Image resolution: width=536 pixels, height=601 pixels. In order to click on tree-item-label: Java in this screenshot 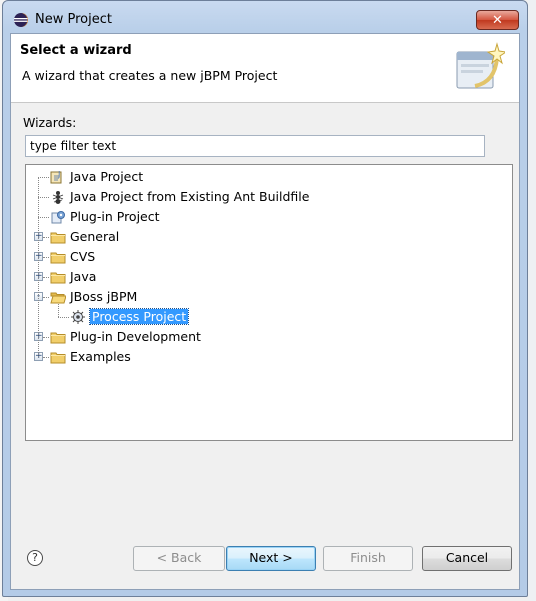, I will do `click(83, 276)`.